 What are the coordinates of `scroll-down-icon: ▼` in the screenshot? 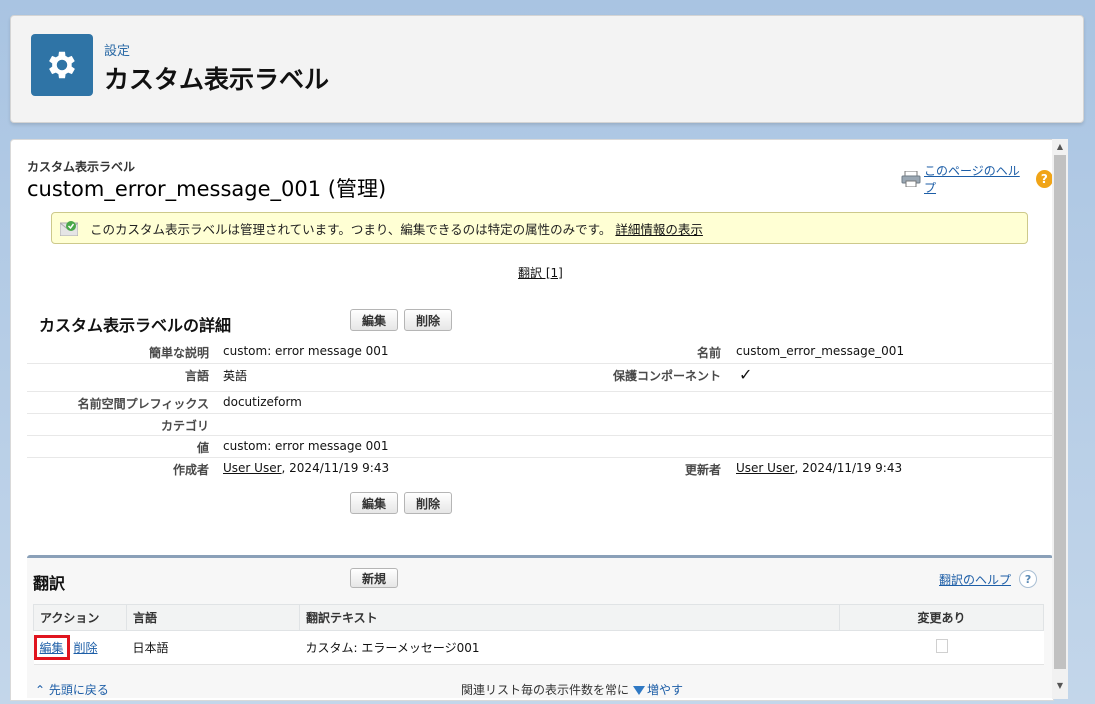 It's located at (1060, 686).